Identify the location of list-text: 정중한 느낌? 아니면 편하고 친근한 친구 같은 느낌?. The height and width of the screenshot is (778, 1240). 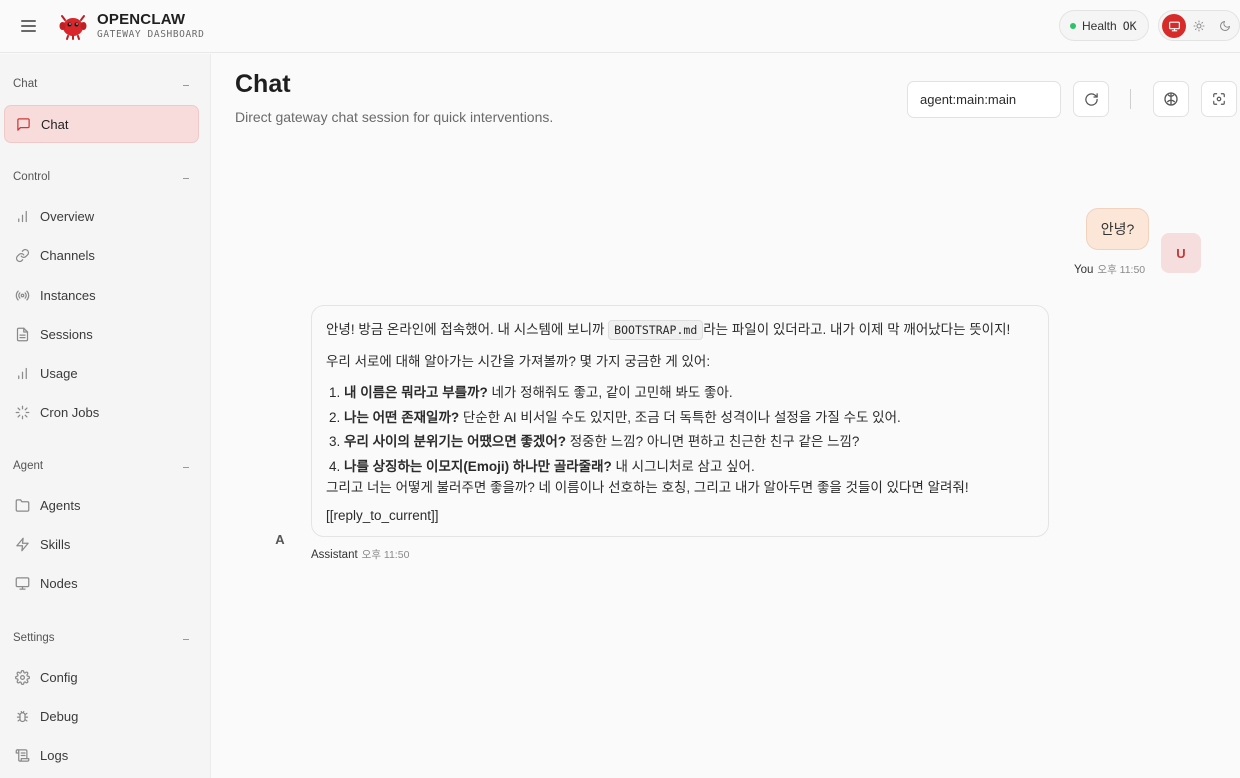
(713, 441).